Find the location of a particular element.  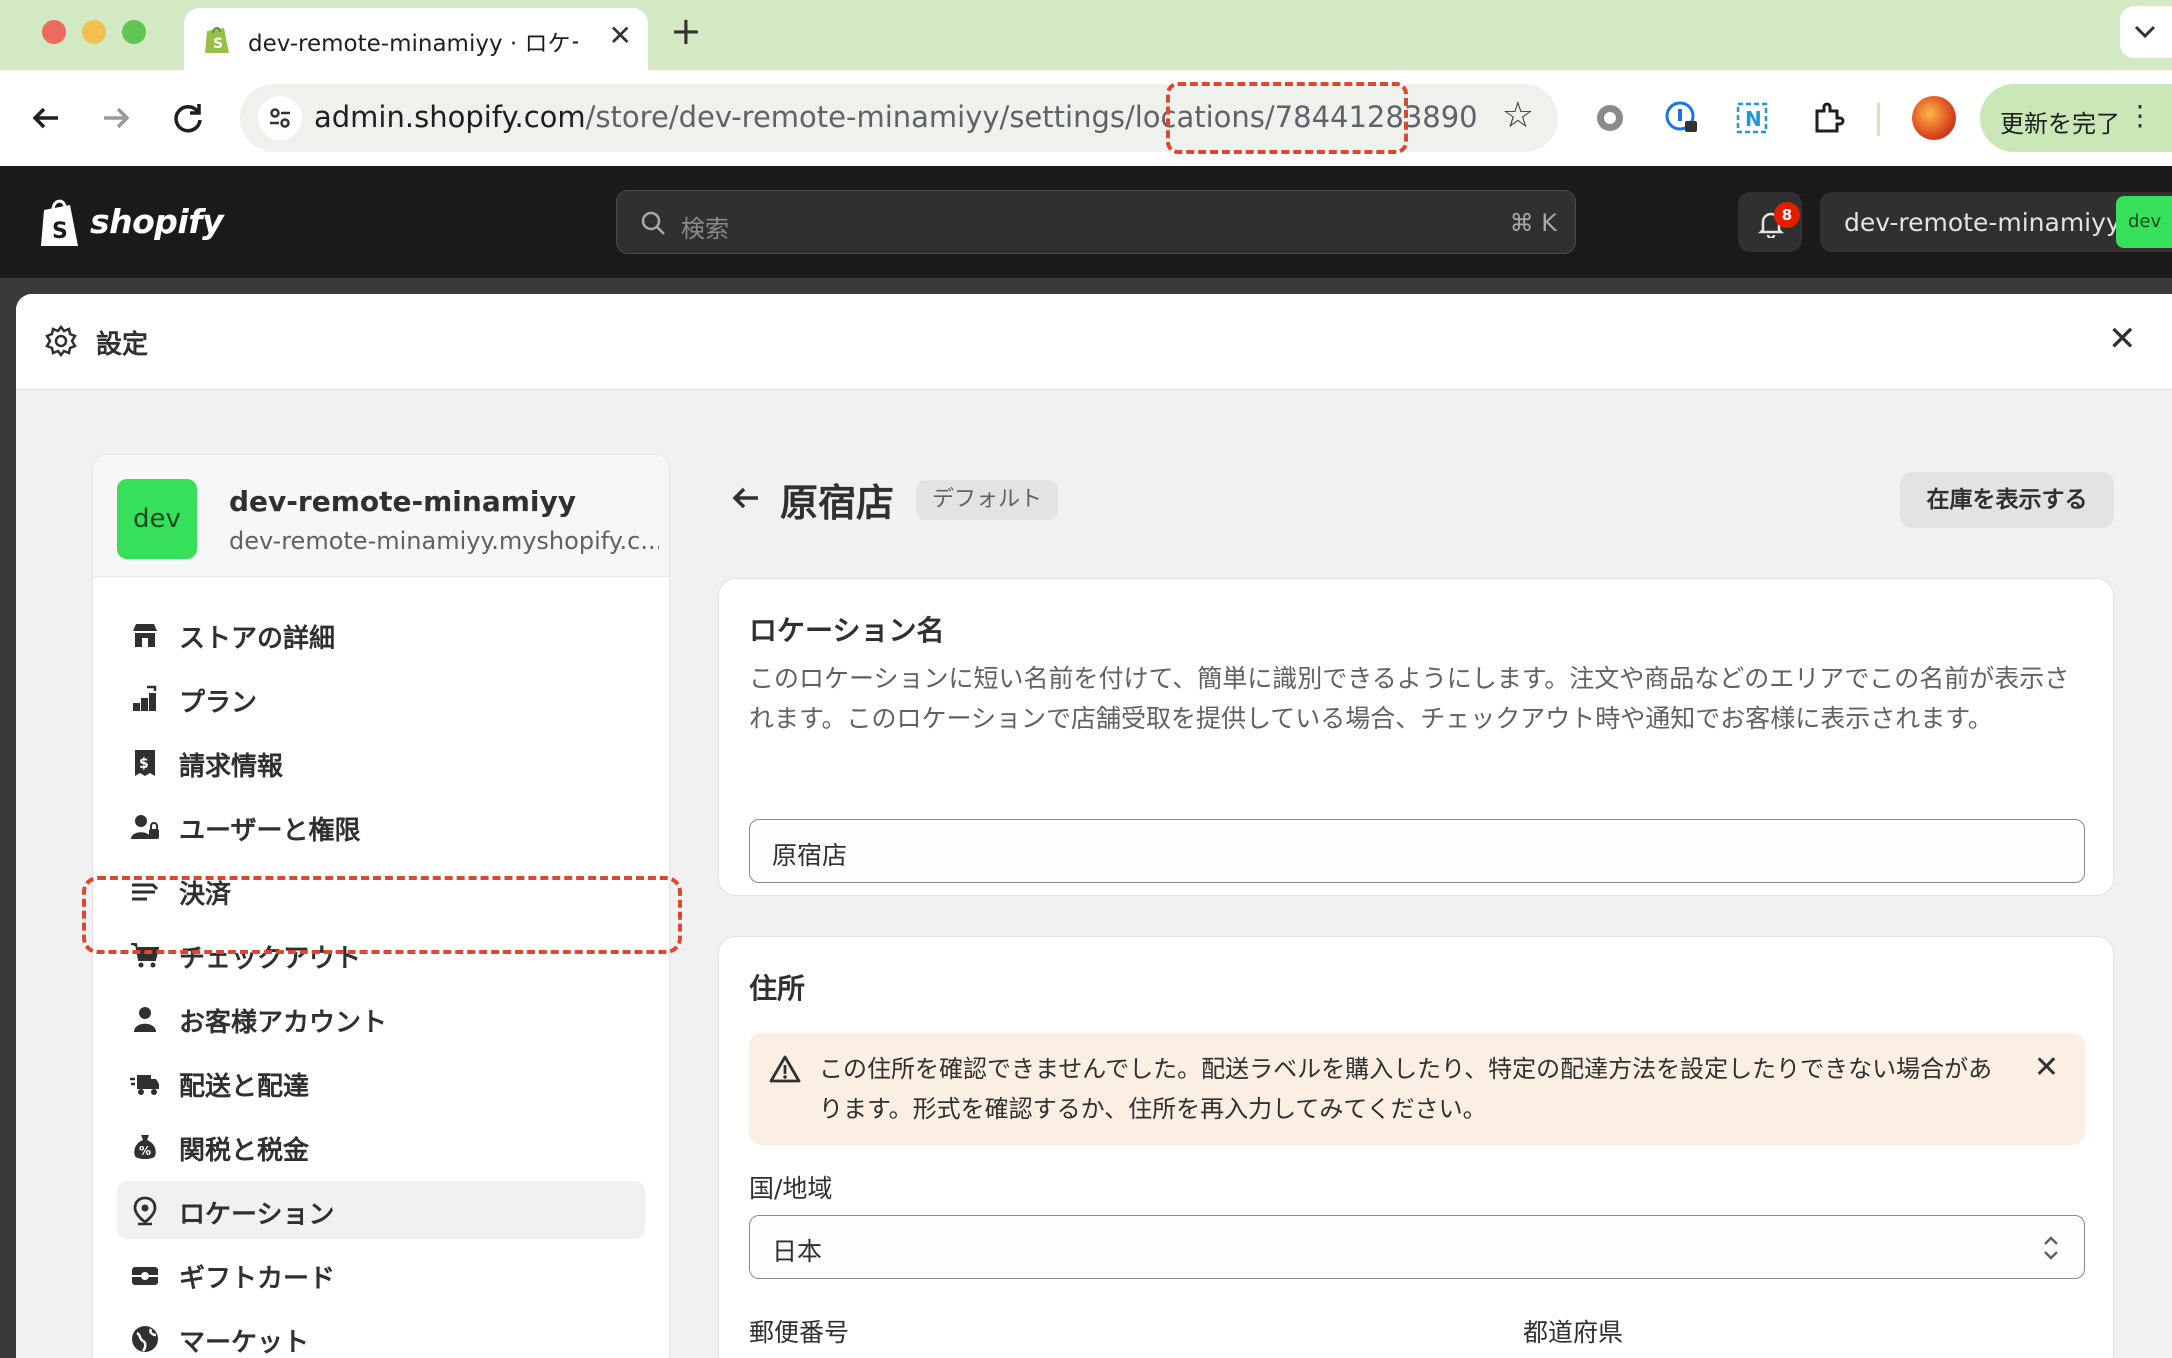

site-settings-button is located at coordinates (280, 118).